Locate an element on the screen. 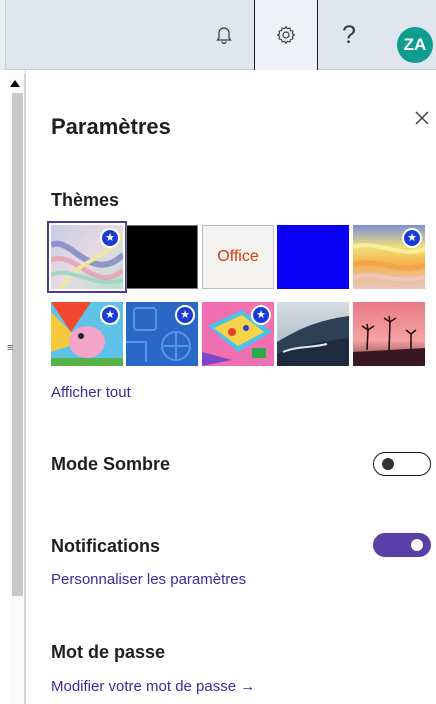 This screenshot has height=704, width=436. customize-settings-link: Personnaliser les paramètres is located at coordinates (148, 579).